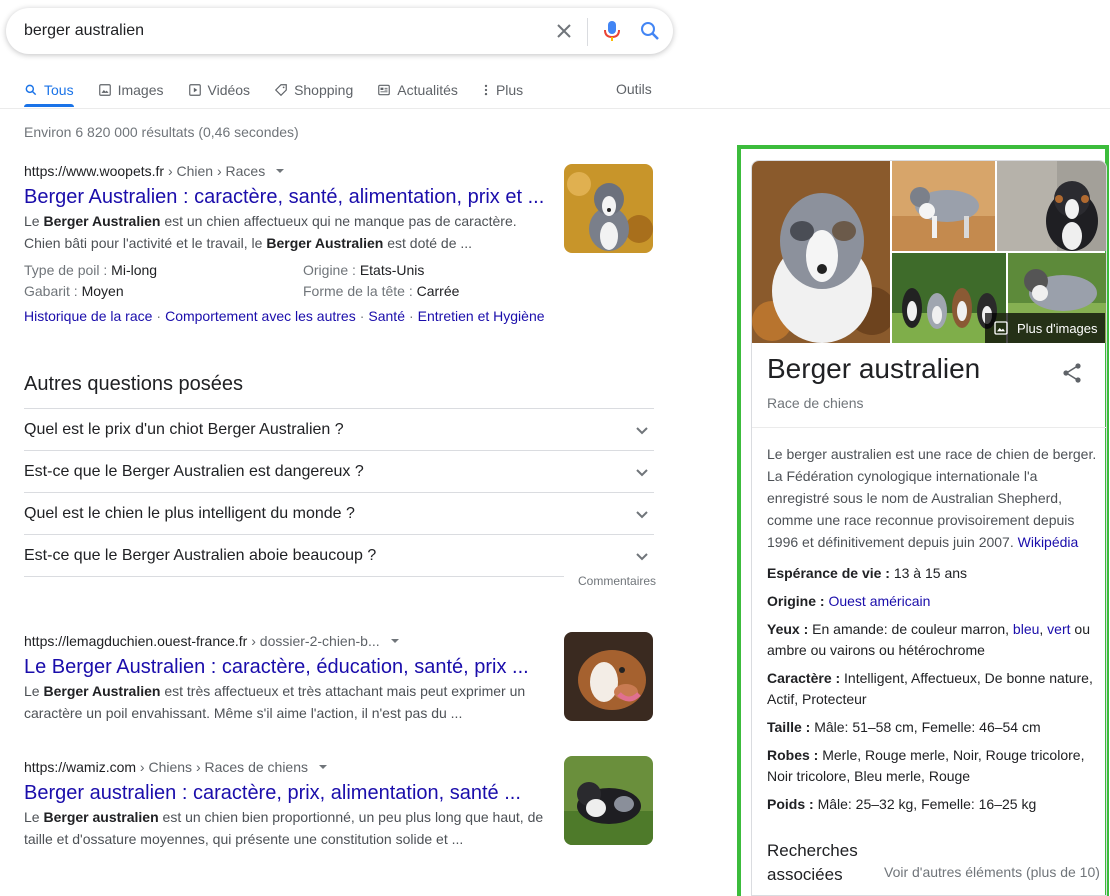 Image resolution: width=1110 pixels, height=896 pixels. I want to click on tab-label: Tous, so click(59, 90).